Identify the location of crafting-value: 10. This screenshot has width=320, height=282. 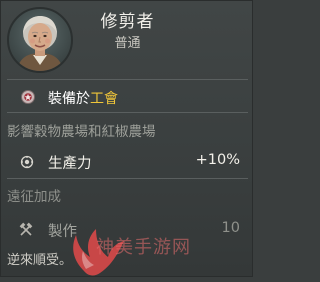
(230, 228).